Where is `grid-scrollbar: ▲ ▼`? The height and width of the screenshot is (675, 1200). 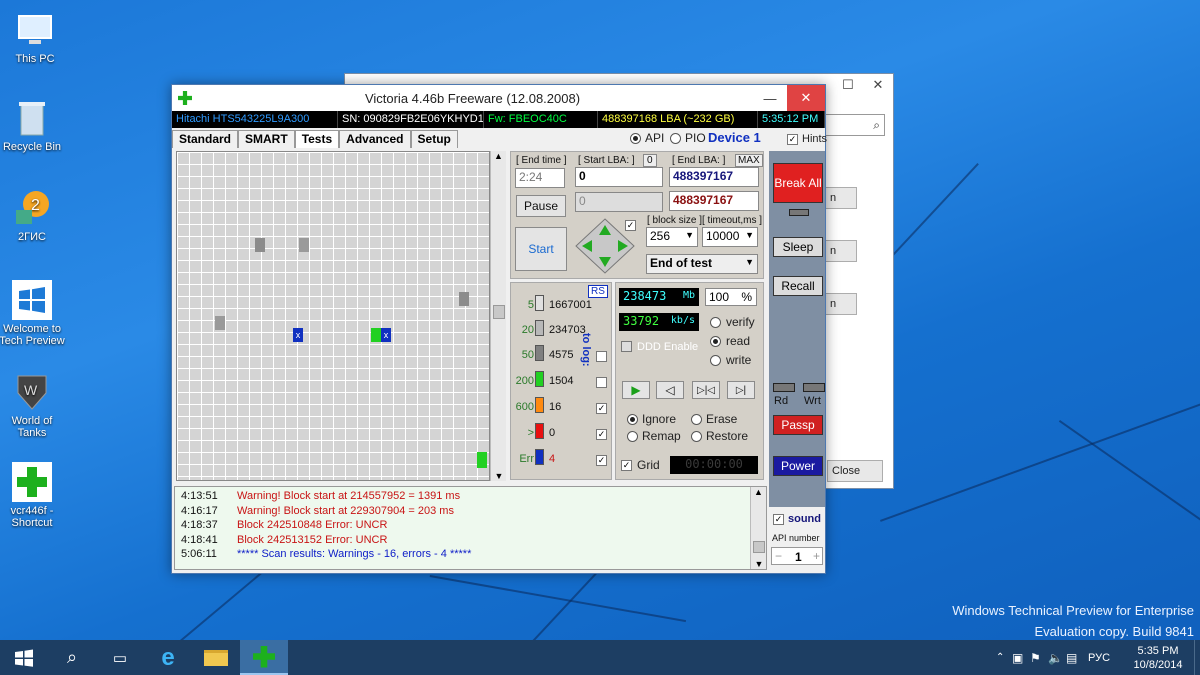 grid-scrollbar: ▲ ▼ is located at coordinates (498, 316).